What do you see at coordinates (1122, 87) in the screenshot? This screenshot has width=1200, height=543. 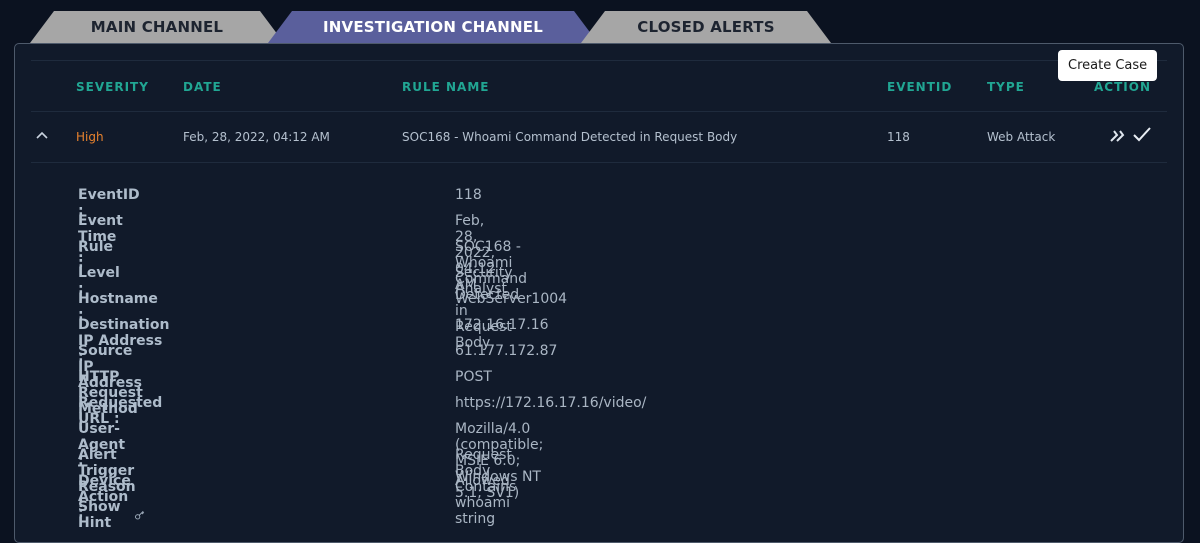 I see `column-header-action: ACTION` at bounding box center [1122, 87].